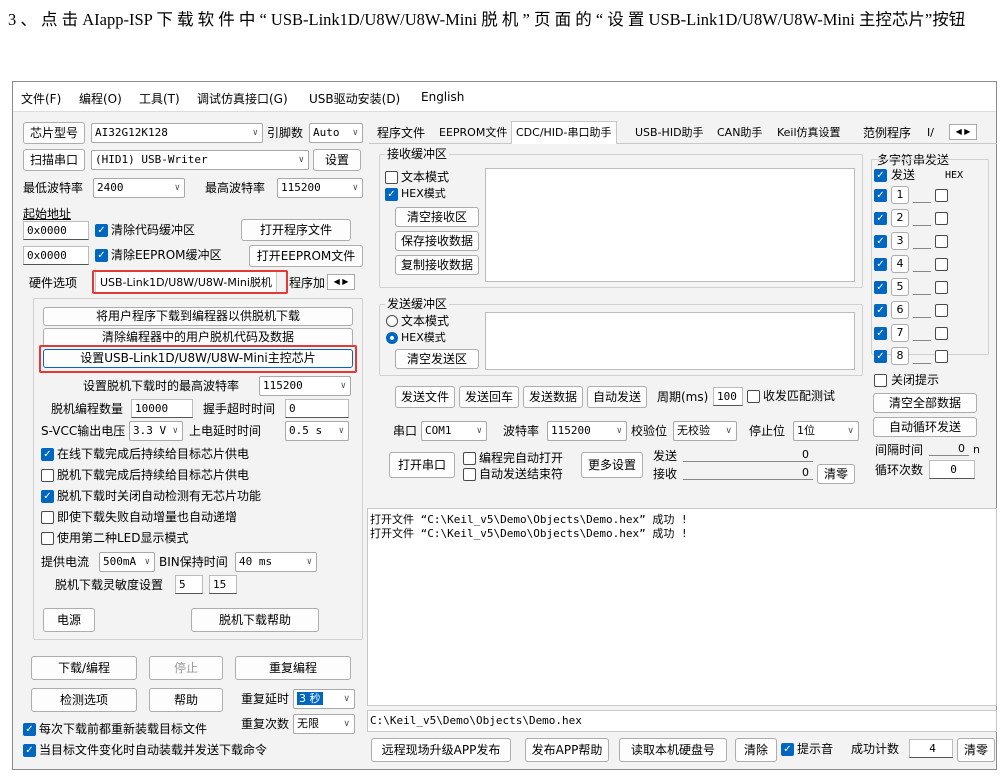 The image size is (1007, 778). I want to click on copy-receive-button: 复制接收数据, so click(437, 265).